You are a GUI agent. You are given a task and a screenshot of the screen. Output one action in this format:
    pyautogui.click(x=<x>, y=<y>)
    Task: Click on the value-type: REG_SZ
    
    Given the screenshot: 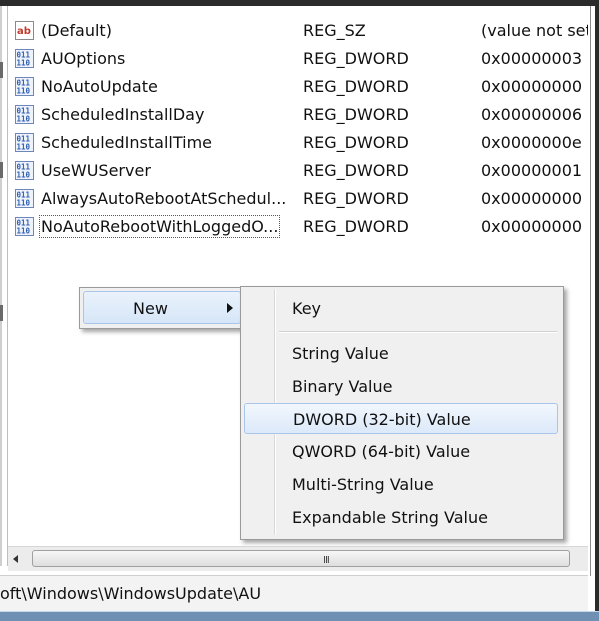 What is the action you would take?
    pyautogui.click(x=334, y=30)
    